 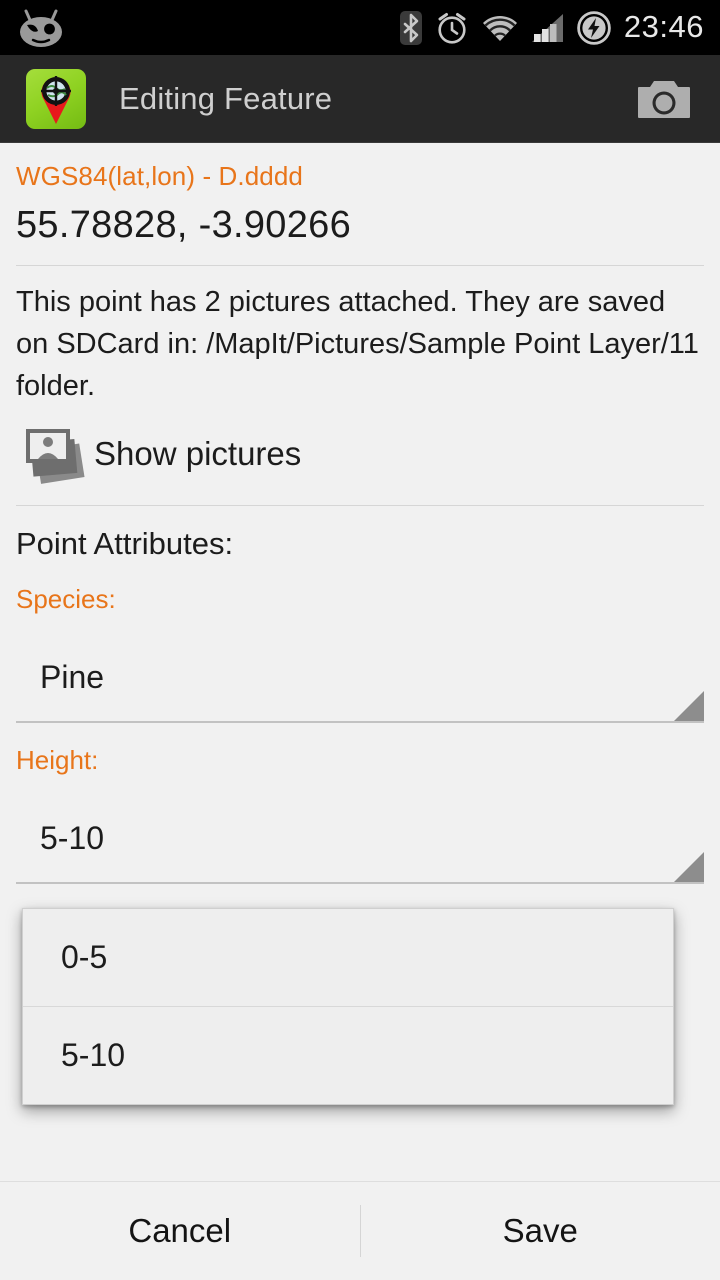 What do you see at coordinates (41, 28) in the screenshot?
I see `cyanogenmod-logo` at bounding box center [41, 28].